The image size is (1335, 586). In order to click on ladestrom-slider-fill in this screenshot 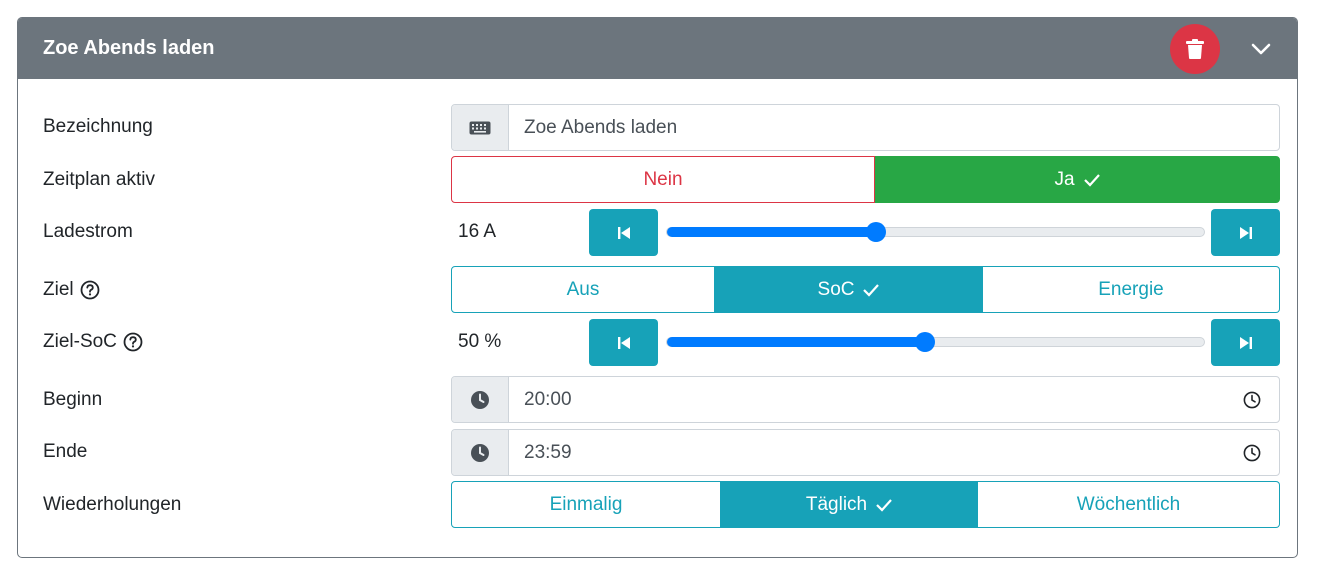, I will do `click(772, 232)`.